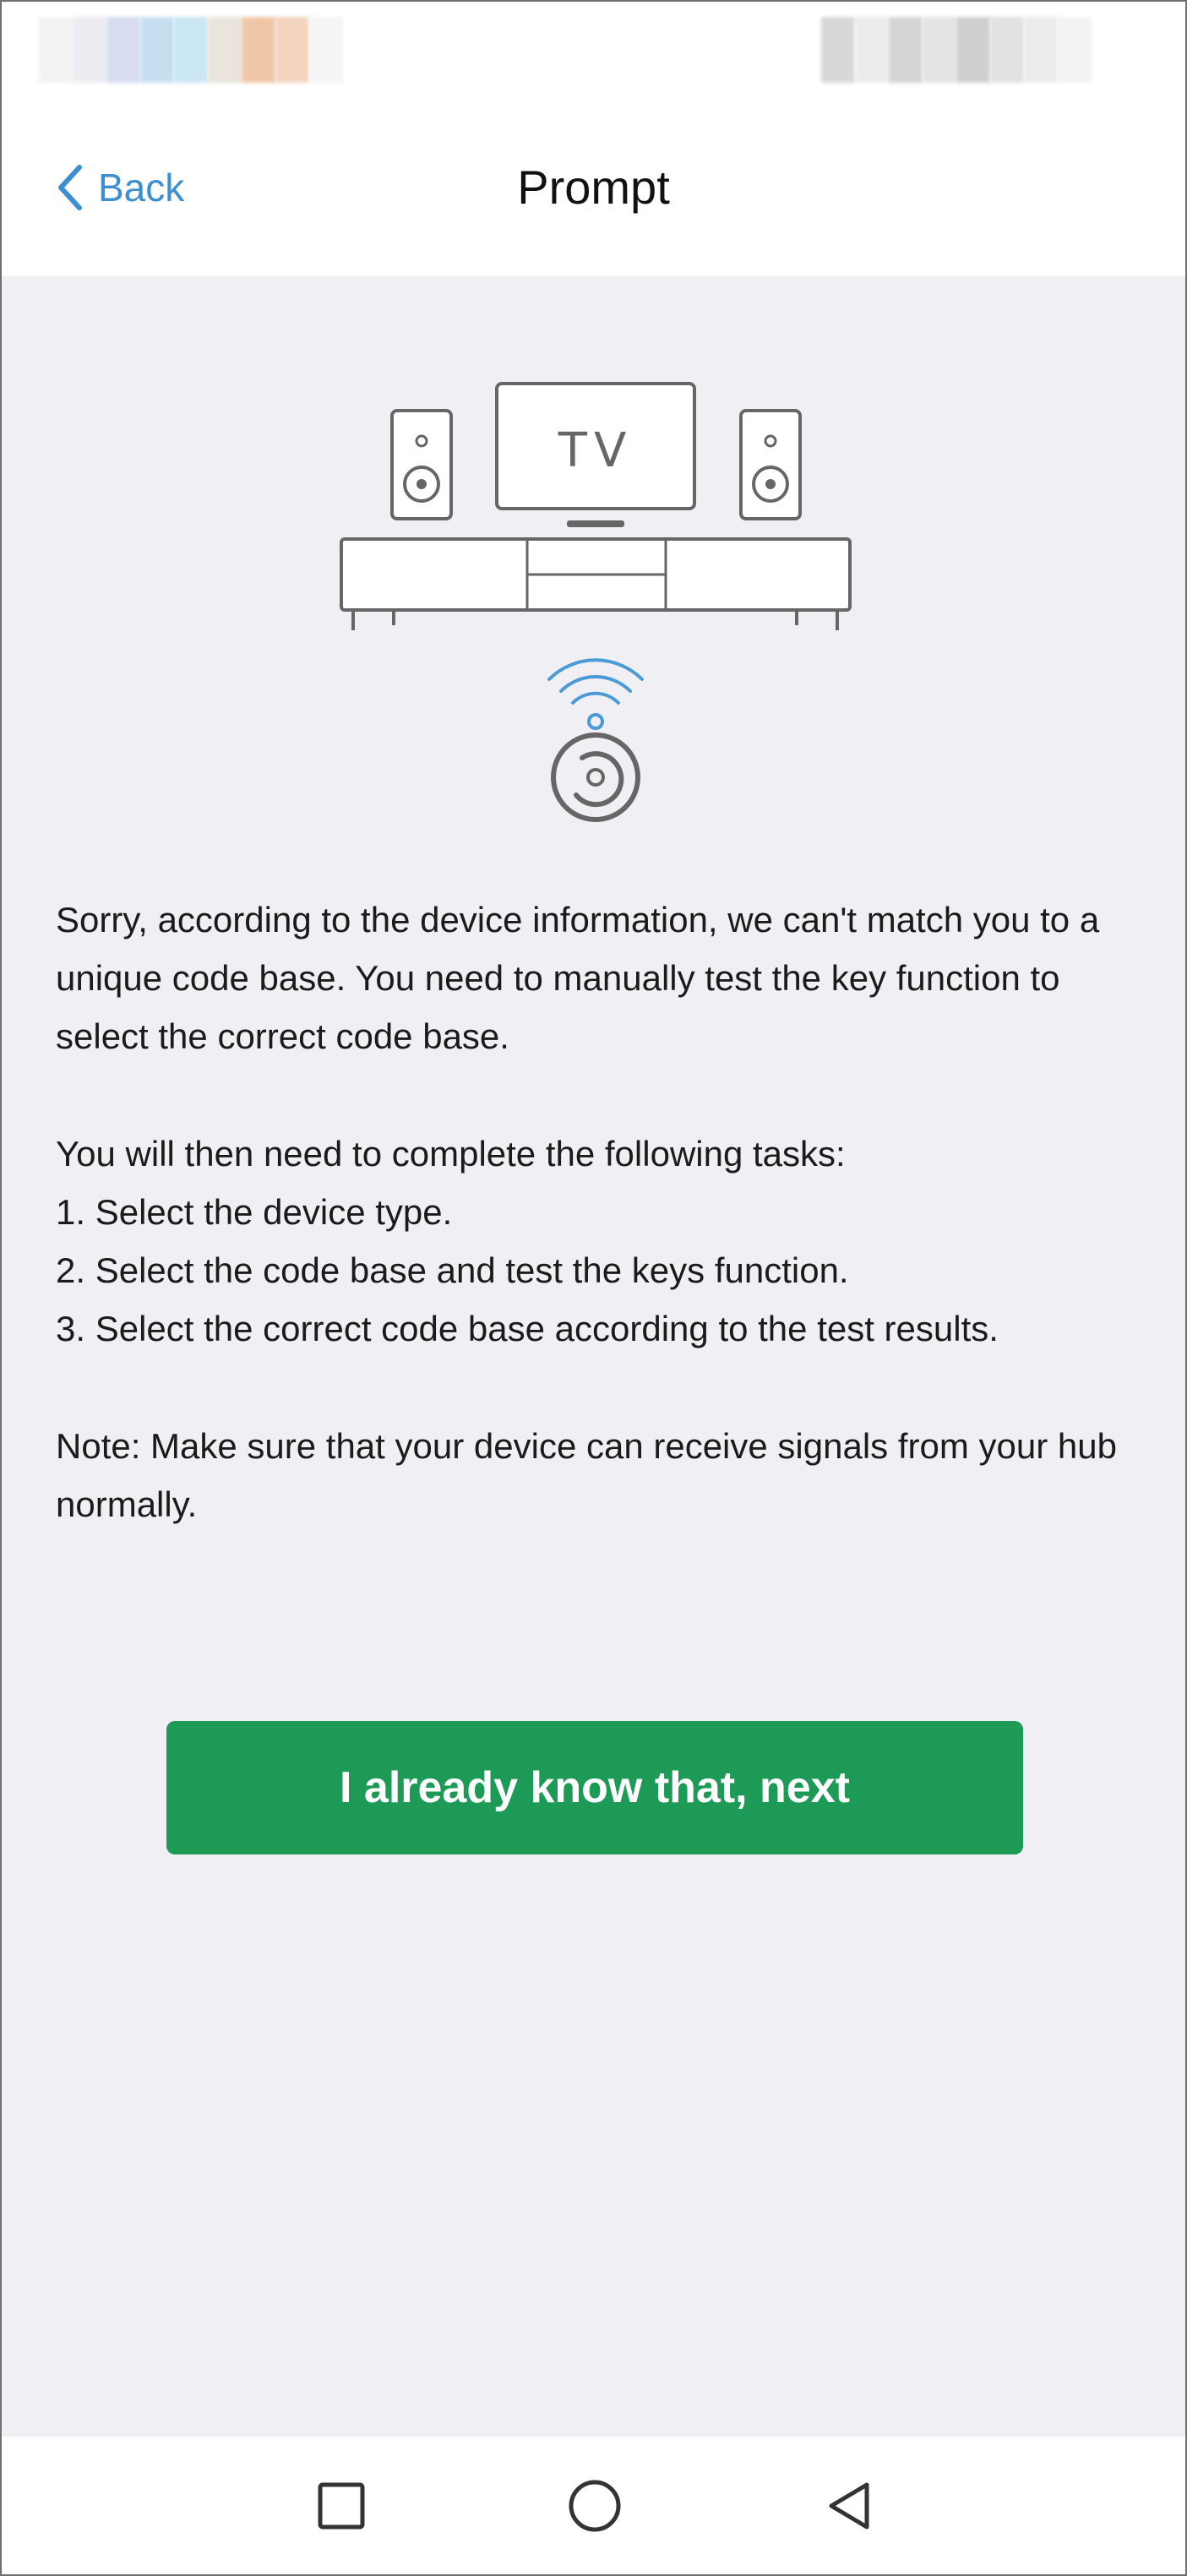  I want to click on circle-icon, so click(595, 2506).